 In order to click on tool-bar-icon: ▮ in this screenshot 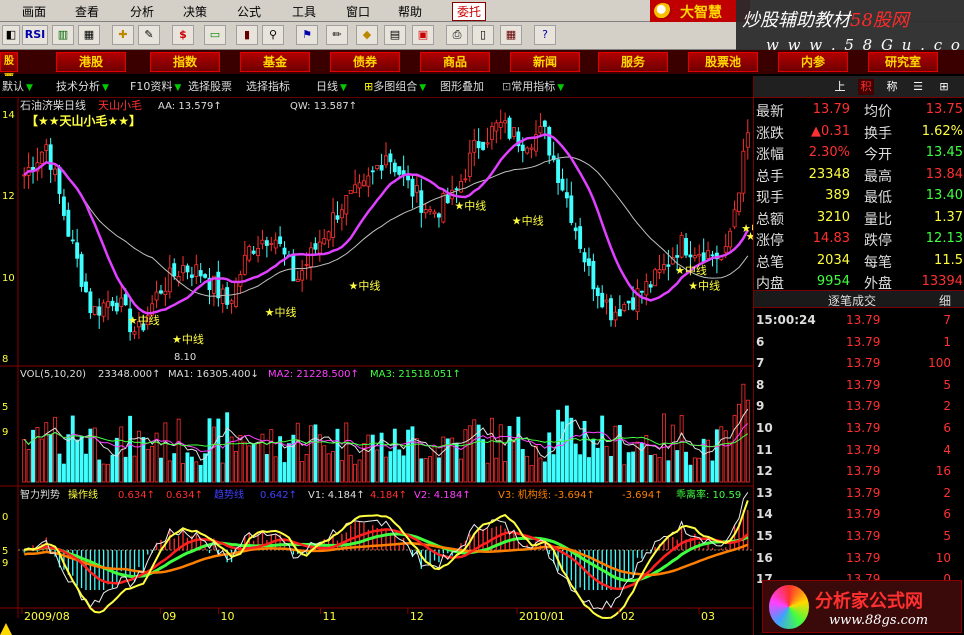, I will do `click(247, 35)`.